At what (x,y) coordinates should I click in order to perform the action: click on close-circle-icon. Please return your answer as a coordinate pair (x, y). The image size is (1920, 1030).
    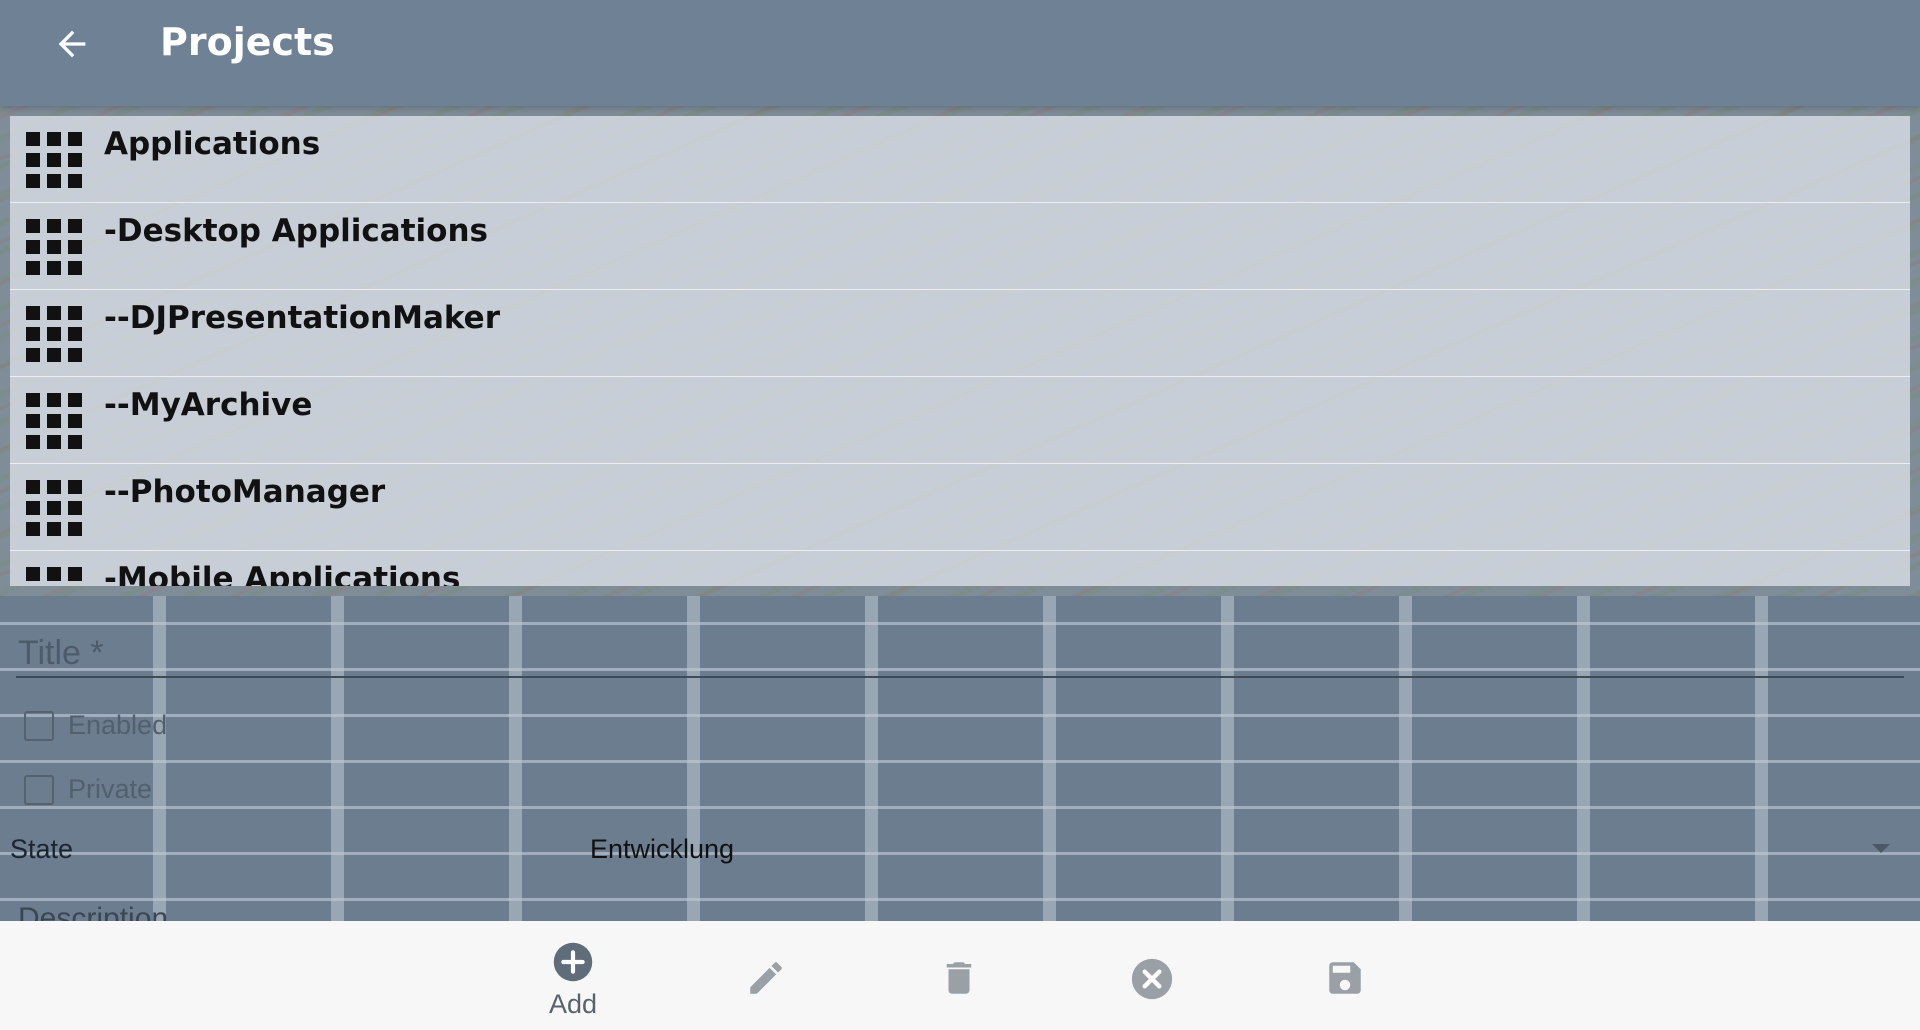
    Looking at the image, I should click on (1152, 979).